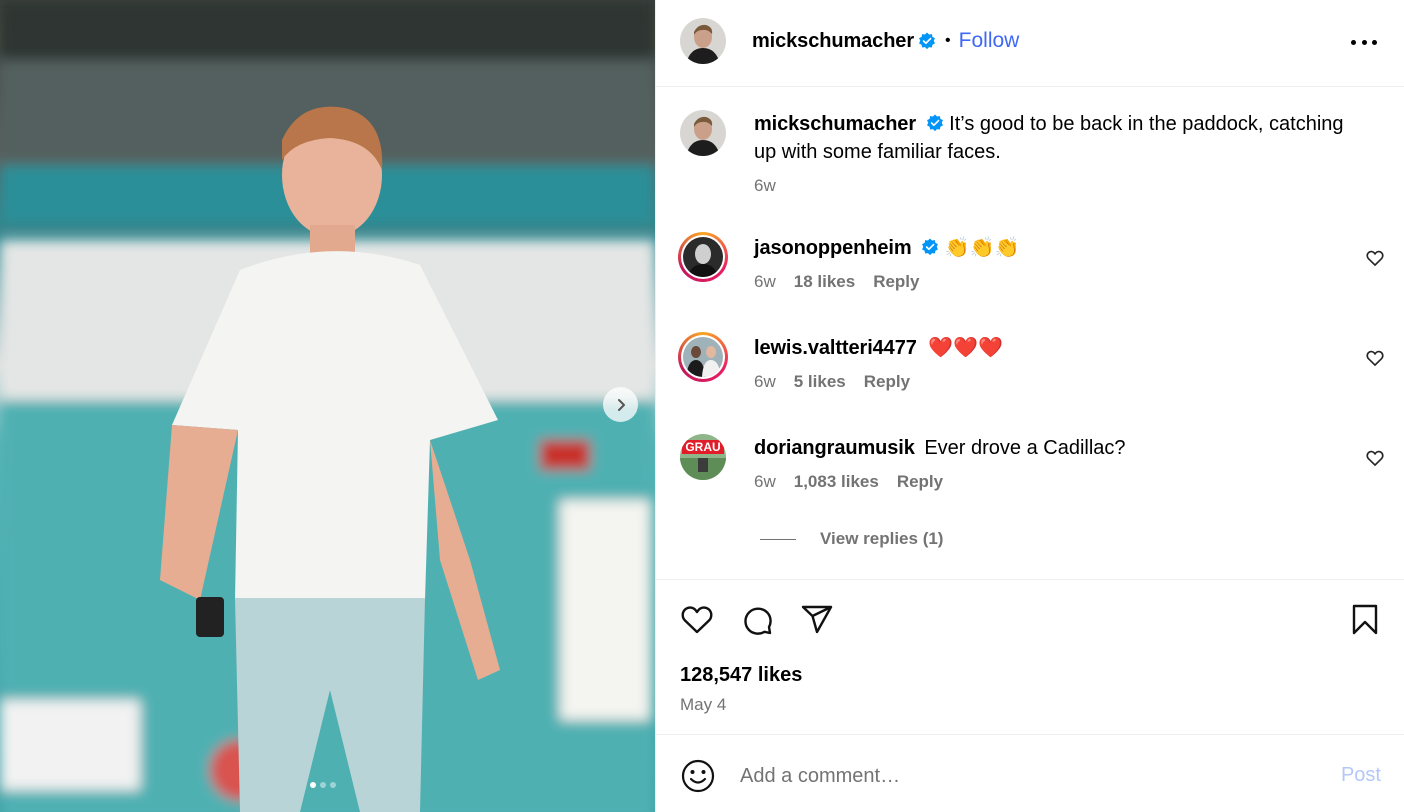  Describe the element at coordinates (835, 124) in the screenshot. I see `caption-username: mickschumacher` at that location.